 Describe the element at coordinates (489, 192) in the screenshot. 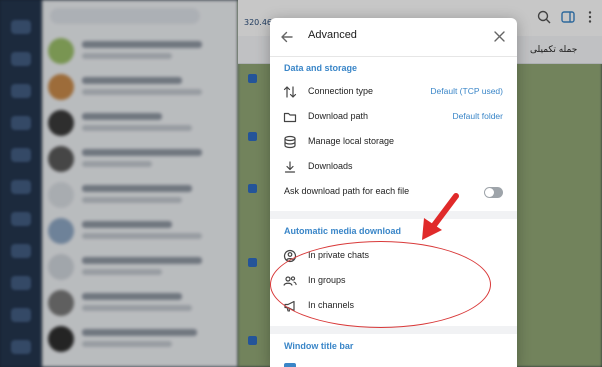

I see `toggle-knob` at that location.